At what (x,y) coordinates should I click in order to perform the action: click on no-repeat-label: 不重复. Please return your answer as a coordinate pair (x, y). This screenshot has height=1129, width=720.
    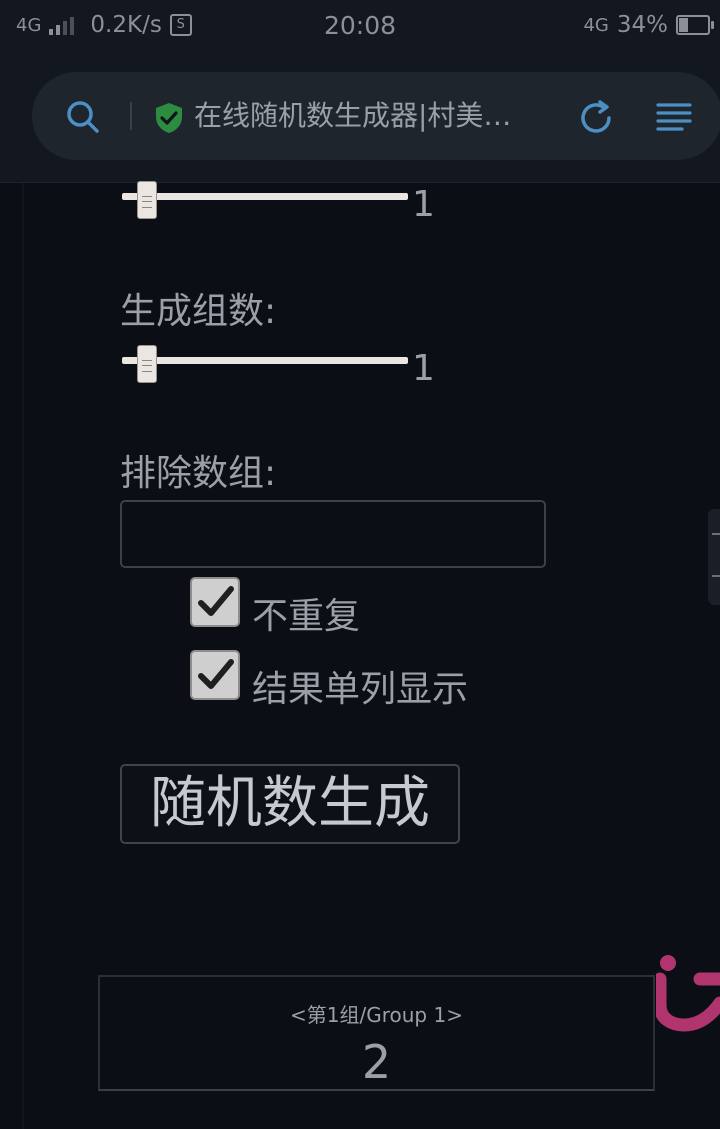
    Looking at the image, I should click on (306, 617).